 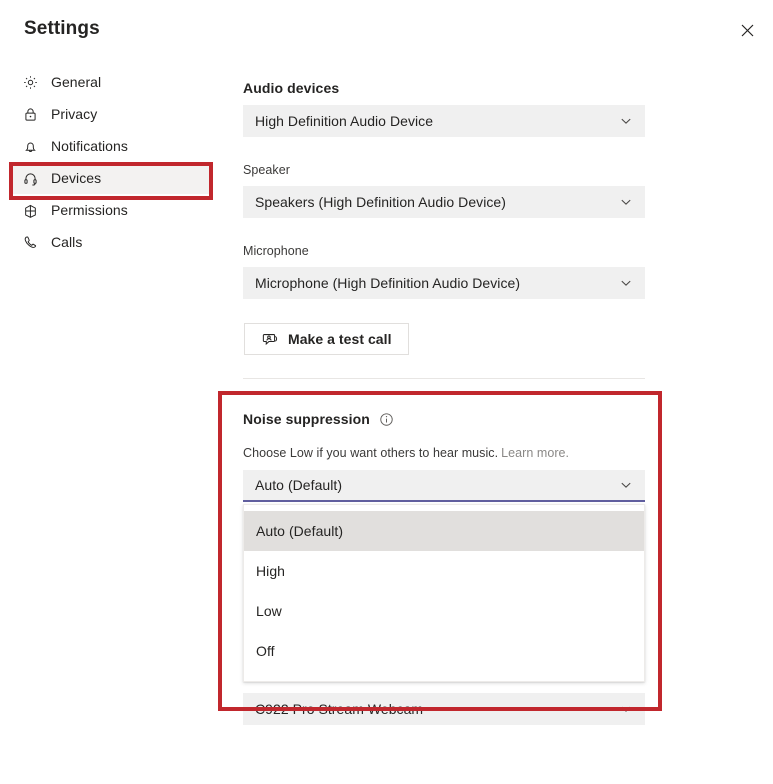 I want to click on close-icon, so click(x=747, y=32).